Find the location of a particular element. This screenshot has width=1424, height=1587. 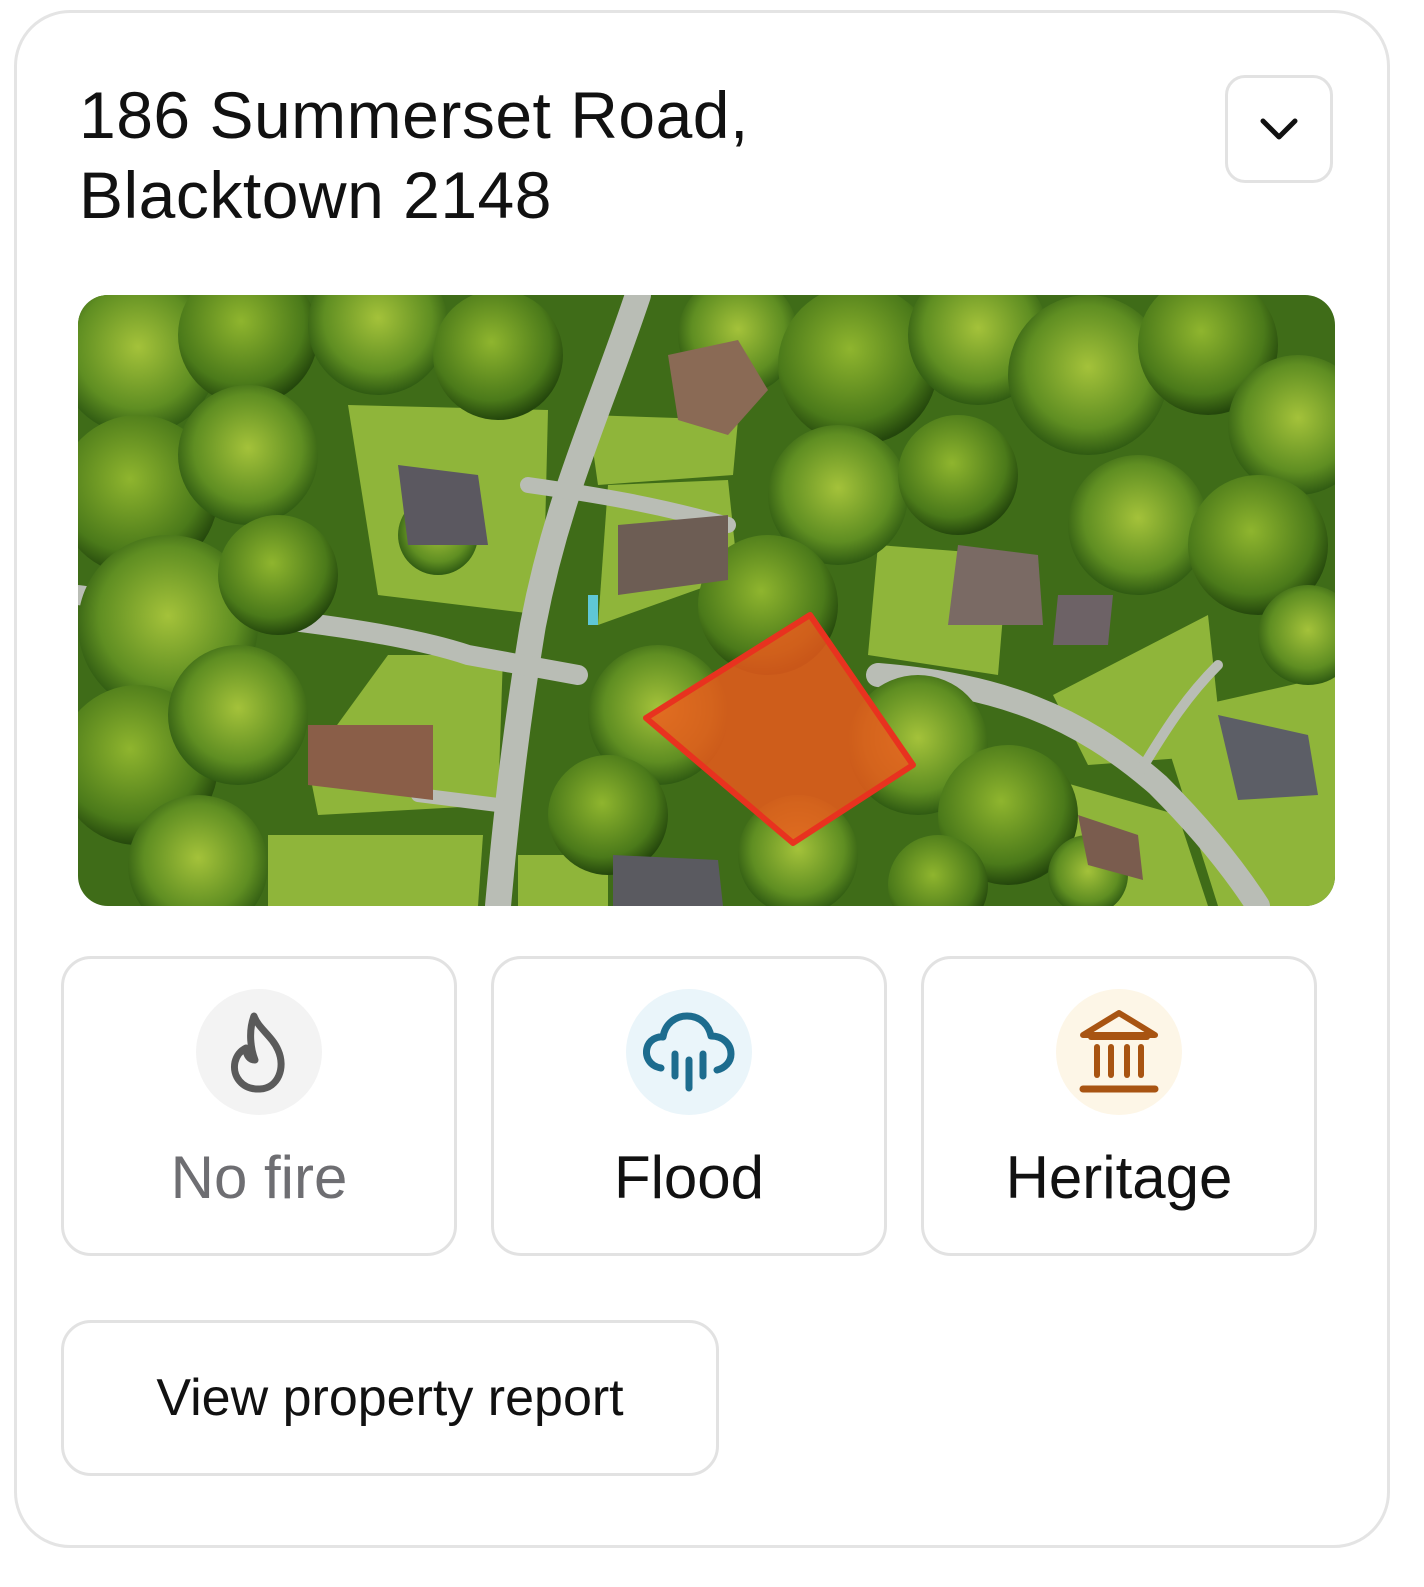

flood-icon-badge is located at coordinates (689, 1052).